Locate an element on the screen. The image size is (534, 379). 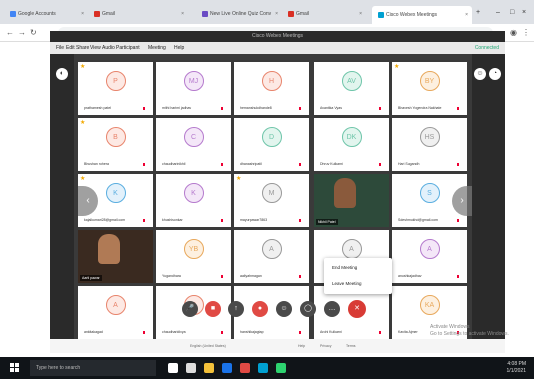
windows-taskbar: Type here to search 4:08 PM 1/1/2021 is located at coordinates (267, 368).